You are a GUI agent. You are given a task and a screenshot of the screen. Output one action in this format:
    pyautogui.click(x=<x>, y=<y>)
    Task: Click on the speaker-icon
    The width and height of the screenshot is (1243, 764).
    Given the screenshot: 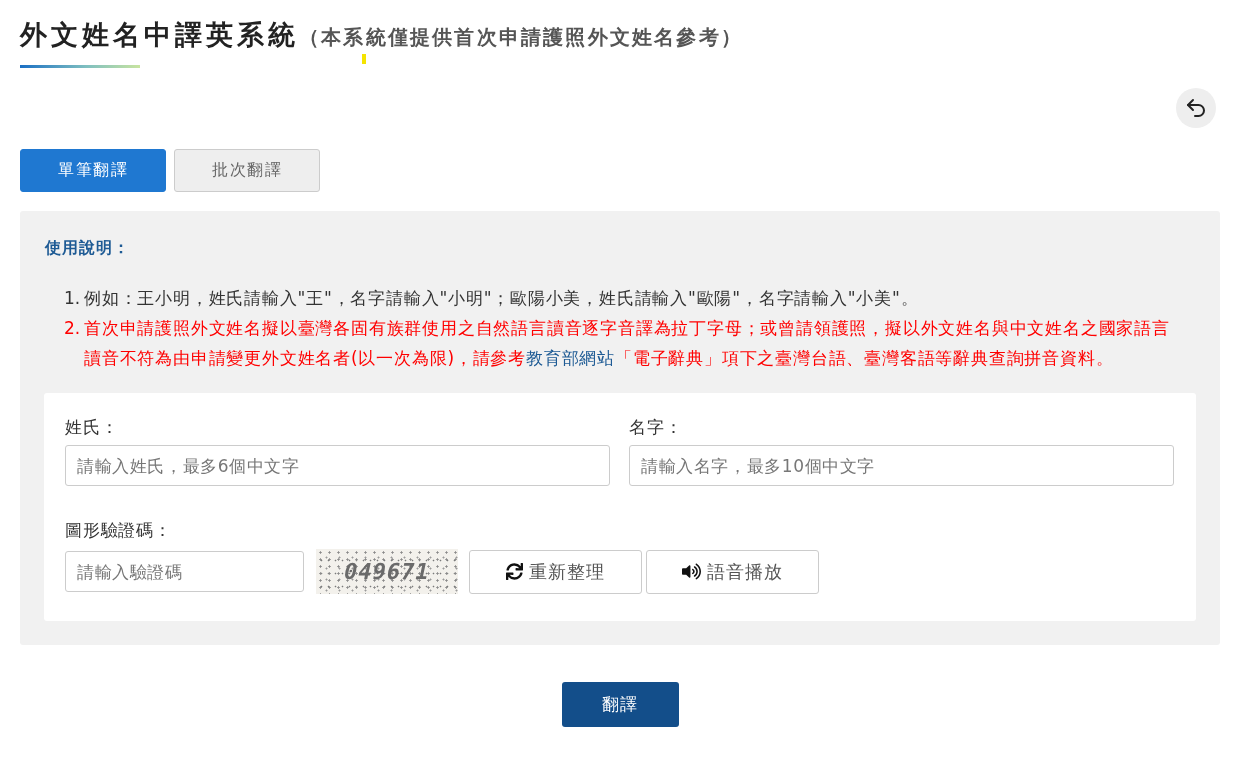 What is the action you would take?
    pyautogui.click(x=692, y=571)
    